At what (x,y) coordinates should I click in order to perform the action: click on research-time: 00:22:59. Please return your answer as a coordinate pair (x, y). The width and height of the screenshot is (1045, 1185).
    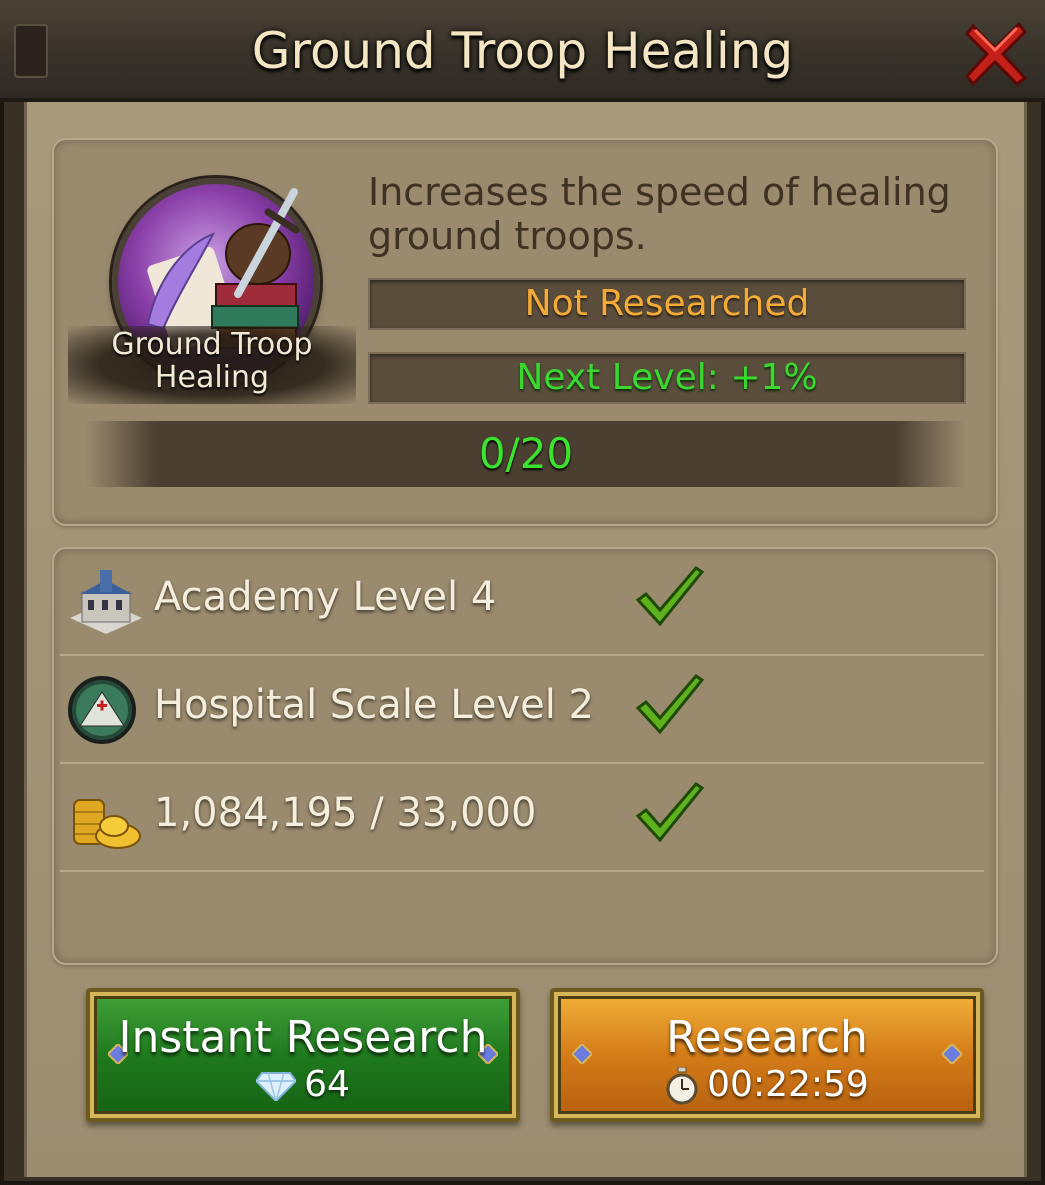
    Looking at the image, I should click on (767, 1084).